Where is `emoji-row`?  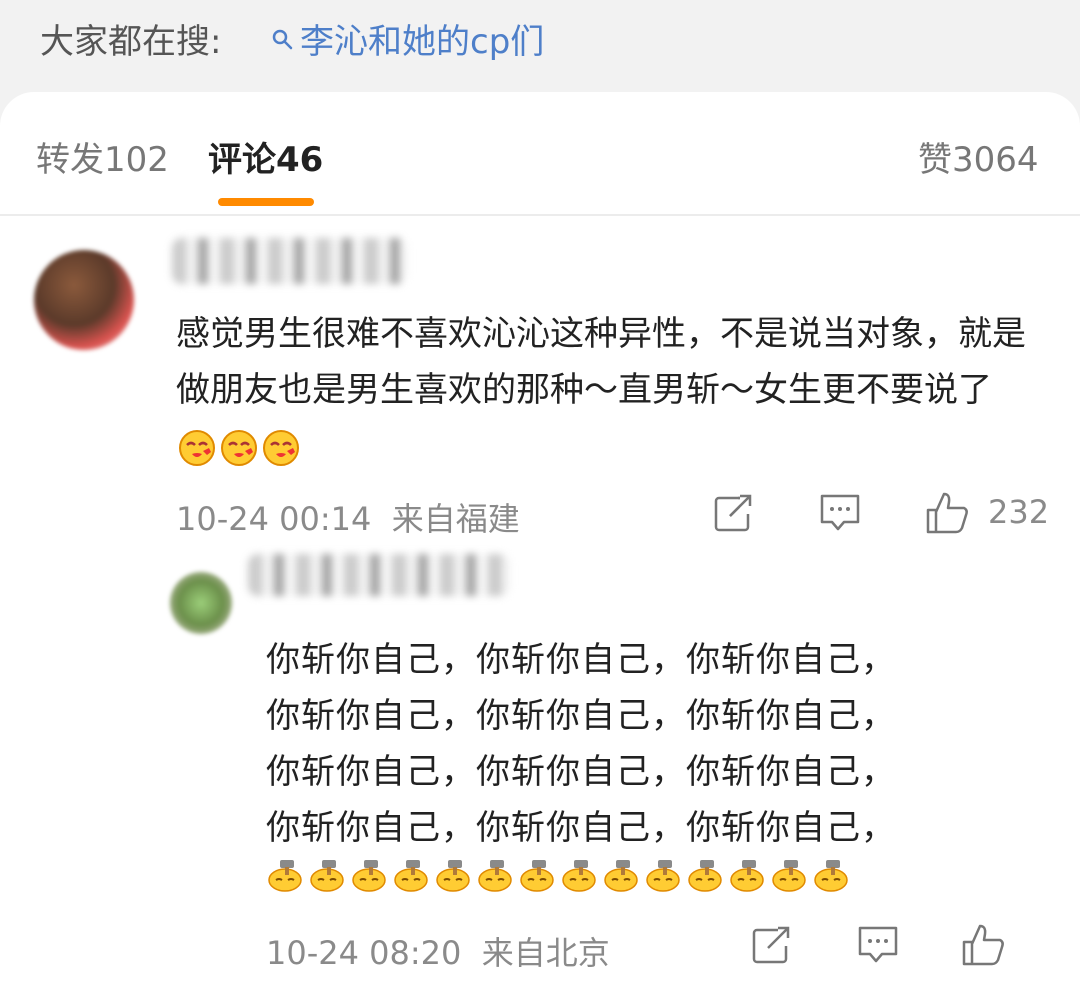
emoji-row is located at coordinates (239, 448).